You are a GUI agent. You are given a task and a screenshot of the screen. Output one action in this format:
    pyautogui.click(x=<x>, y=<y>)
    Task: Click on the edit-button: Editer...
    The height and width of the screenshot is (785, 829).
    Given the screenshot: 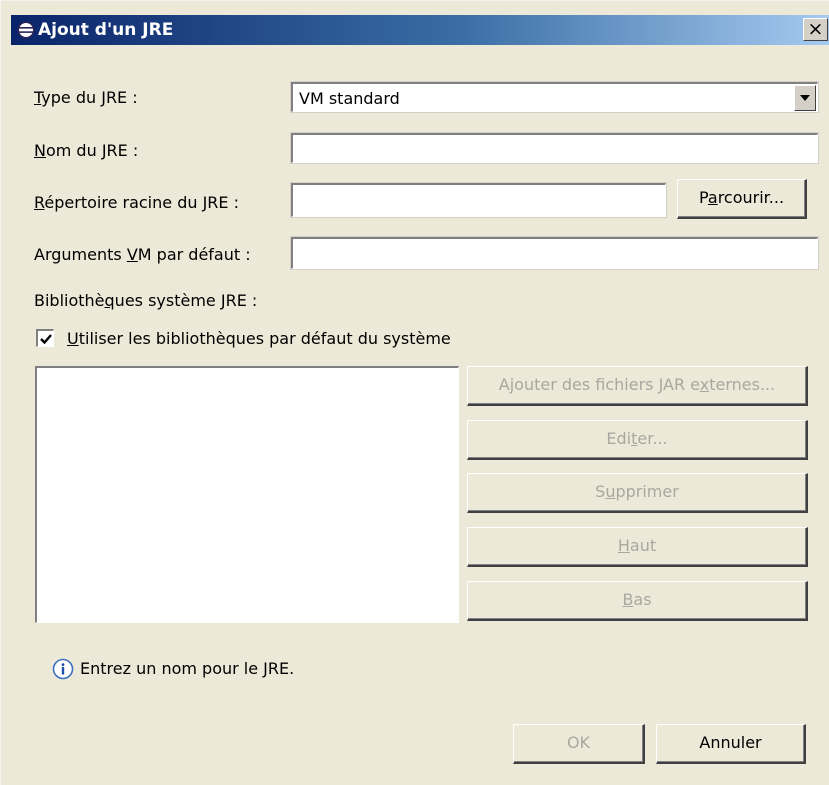 What is the action you would take?
    pyautogui.click(x=637, y=440)
    